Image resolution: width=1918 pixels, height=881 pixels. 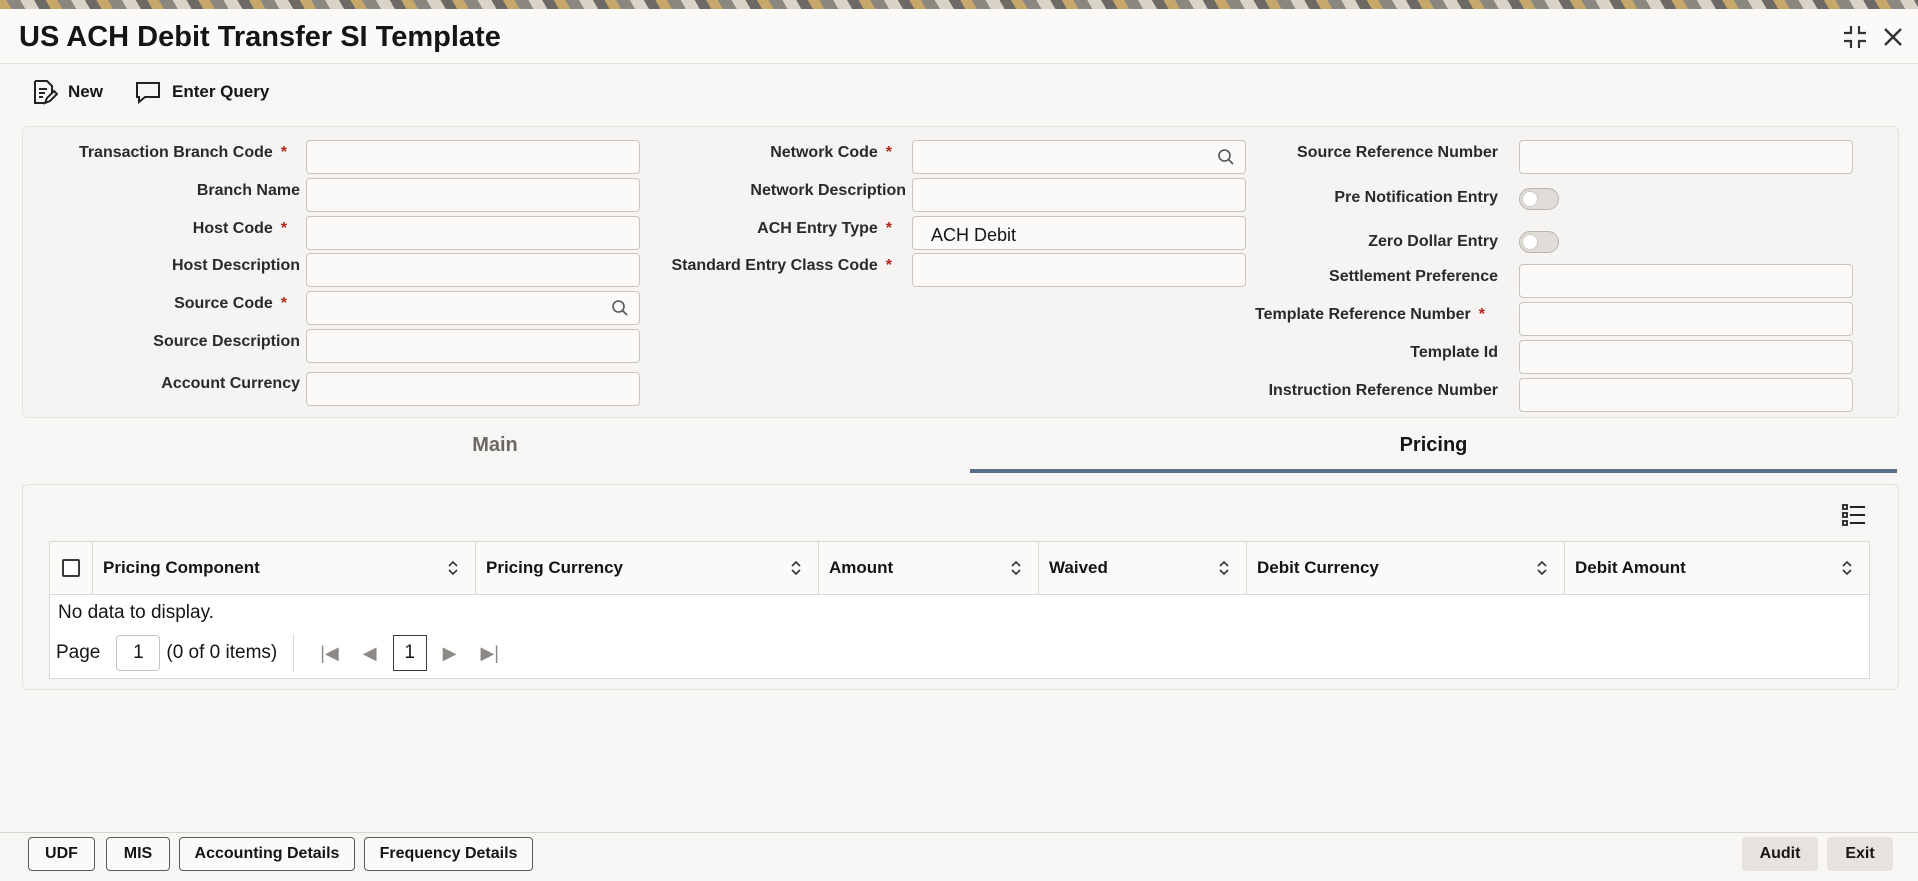 I want to click on exit-button: Exit, so click(x=1860, y=854).